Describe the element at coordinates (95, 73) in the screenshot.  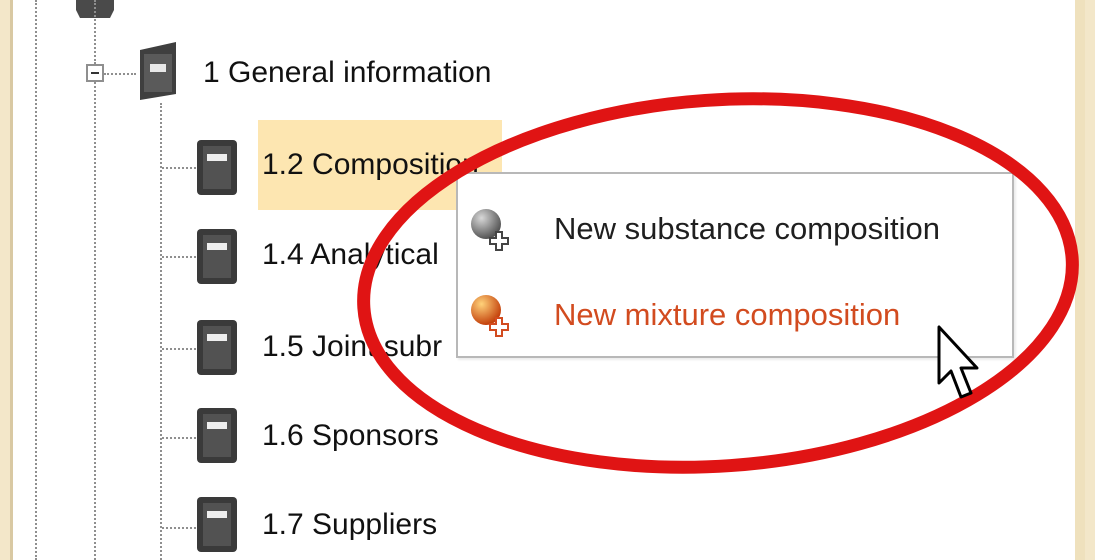
I see `collapse-toggle` at that location.